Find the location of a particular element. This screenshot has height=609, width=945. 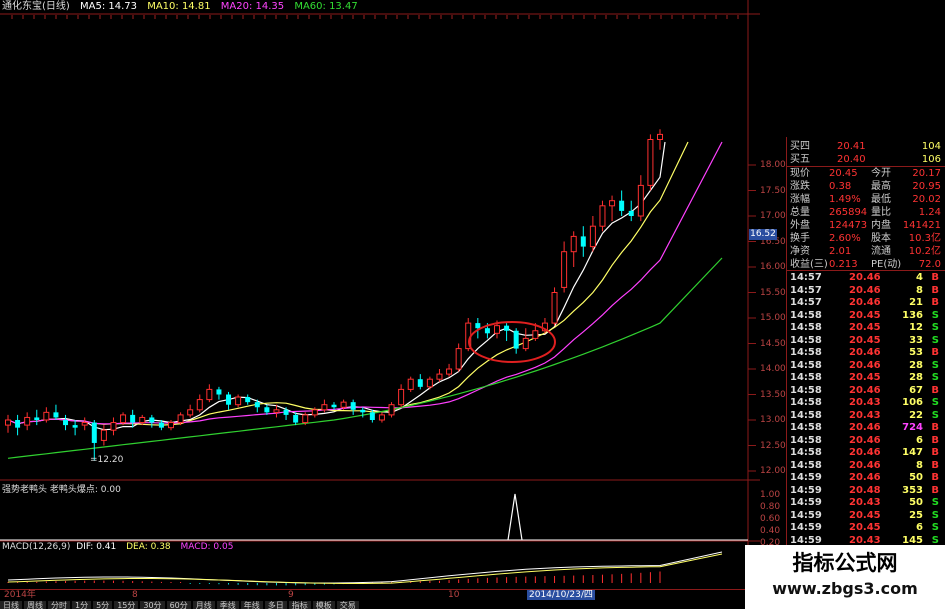

indicator-axis-label: 0.80 is located at coordinates (770, 507).